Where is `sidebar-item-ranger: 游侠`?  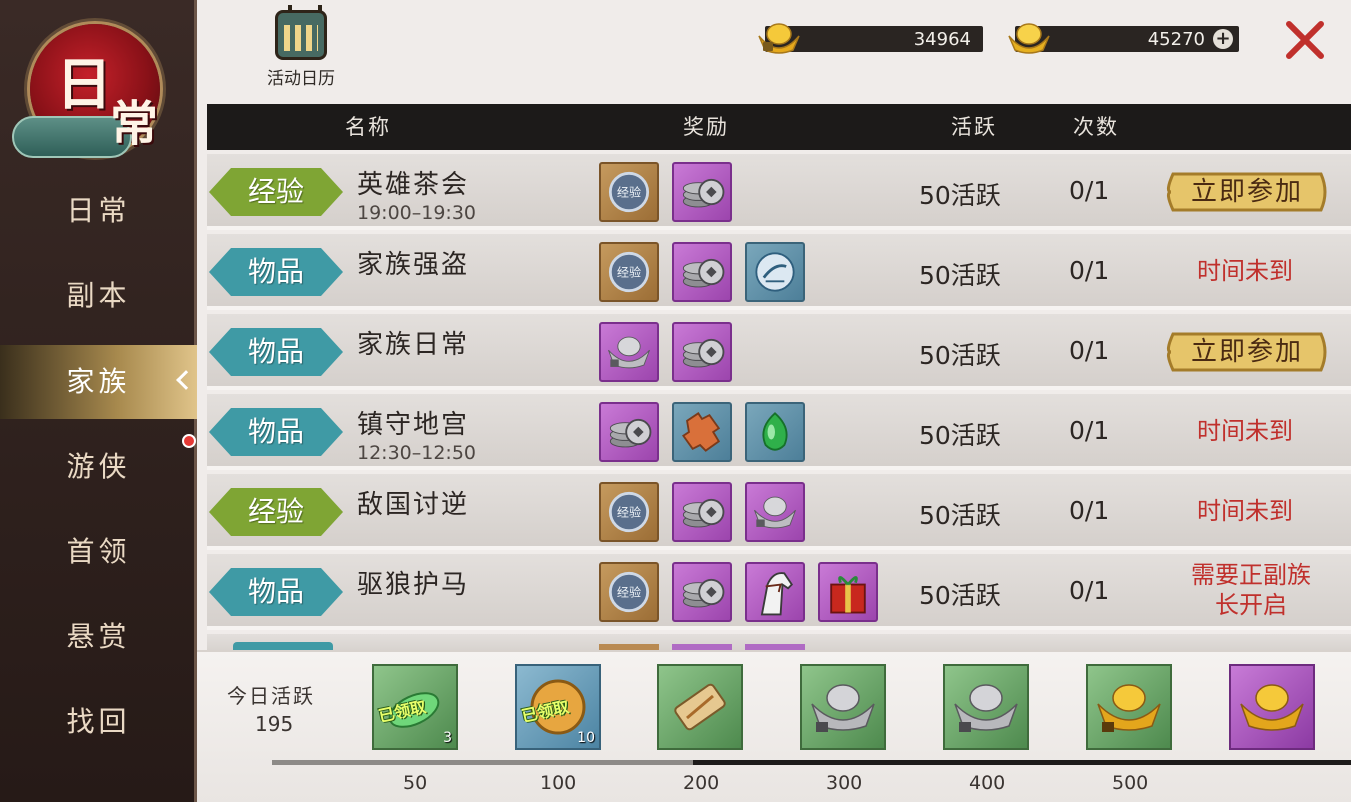 sidebar-item-ranger: 游侠 is located at coordinates (98, 467).